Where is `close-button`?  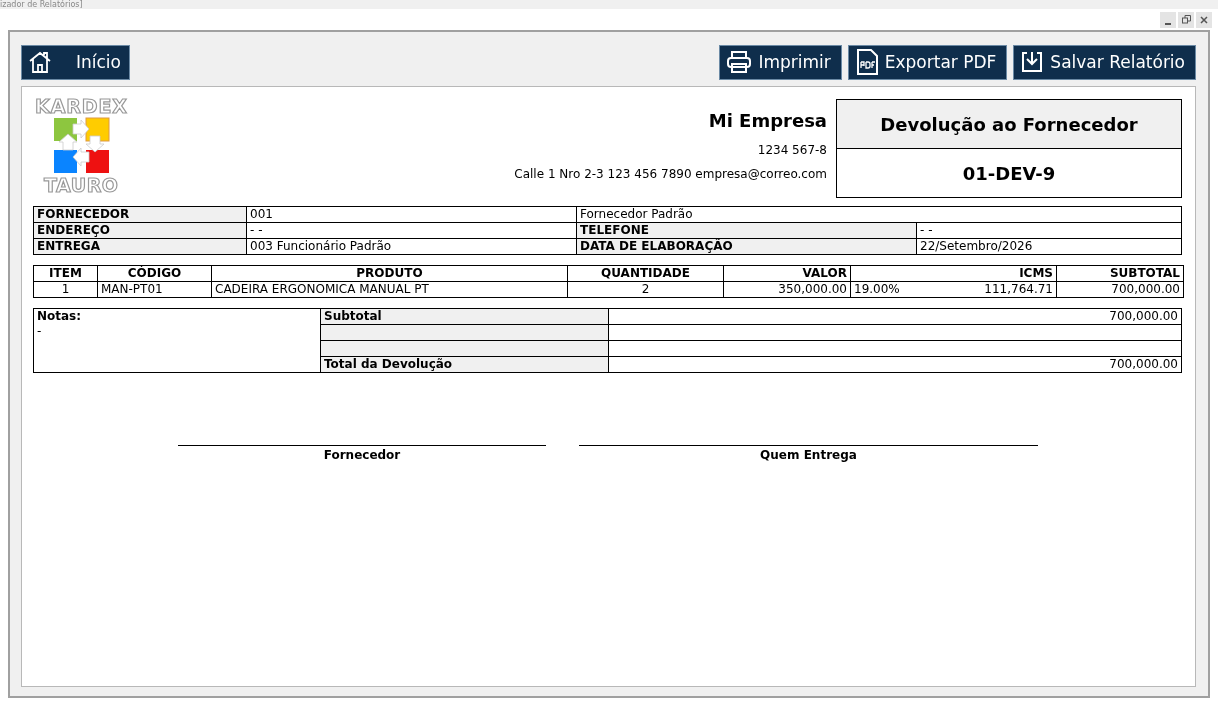
close-button is located at coordinates (1204, 19).